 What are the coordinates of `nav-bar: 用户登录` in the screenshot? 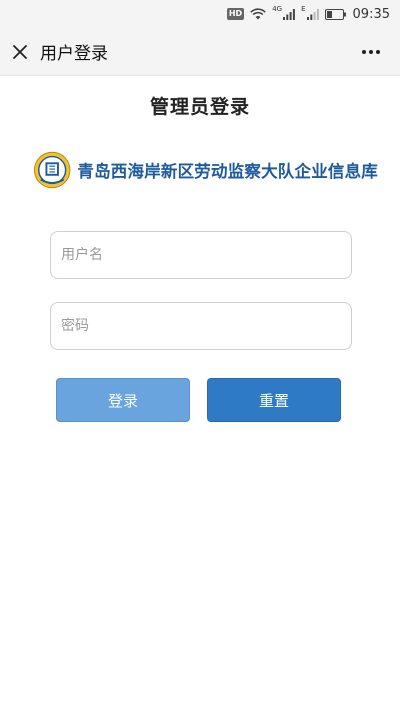 It's located at (200, 52).